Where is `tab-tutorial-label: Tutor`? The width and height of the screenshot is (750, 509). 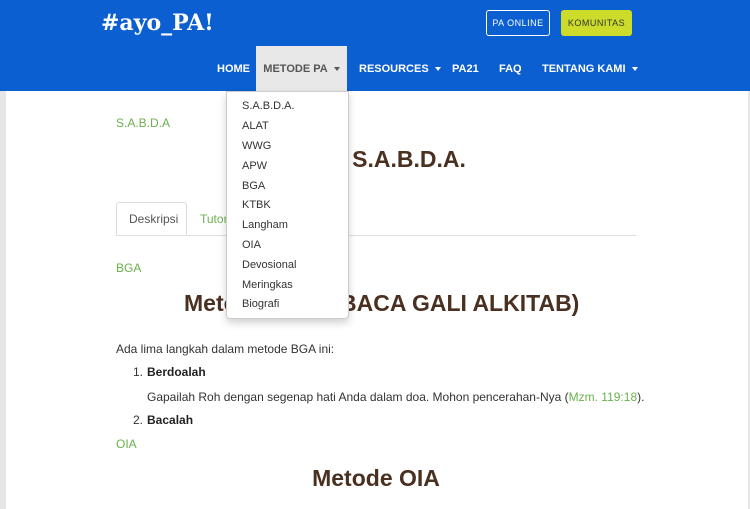 tab-tutorial-label: Tutor is located at coordinates (214, 218).